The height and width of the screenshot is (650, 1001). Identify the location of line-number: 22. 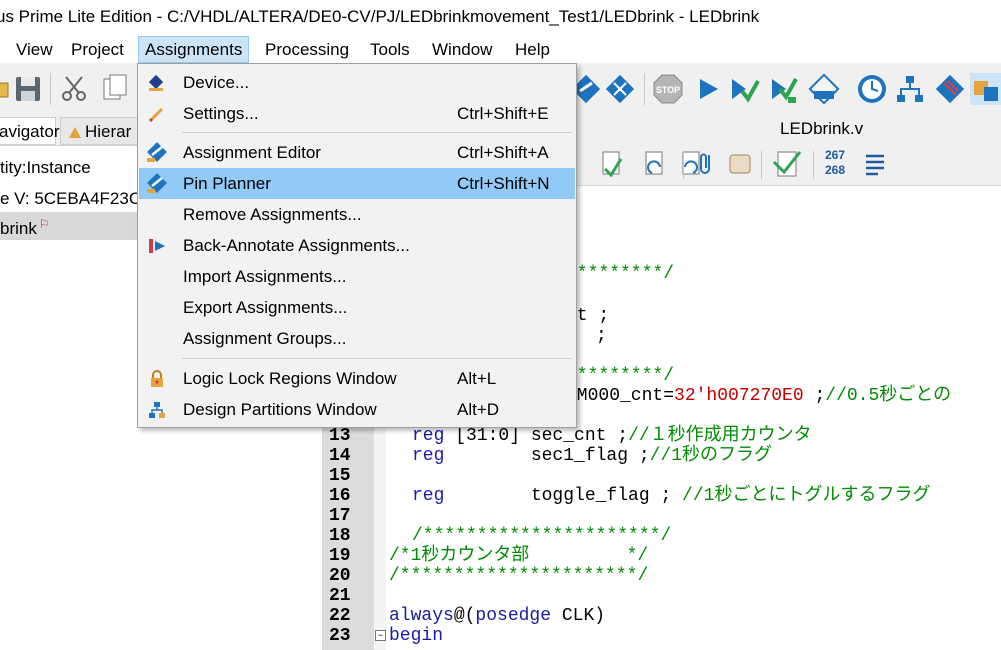
(340, 616).